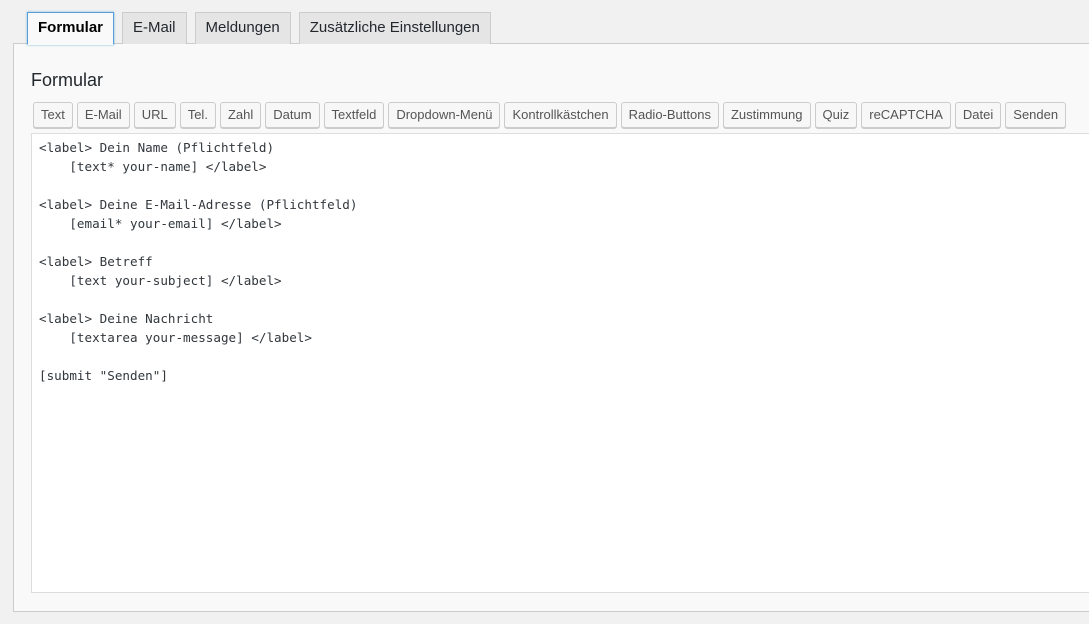 The height and width of the screenshot is (624, 1089). Describe the element at coordinates (240, 115) in the screenshot. I see `tag-button-zahl: Zahl` at that location.